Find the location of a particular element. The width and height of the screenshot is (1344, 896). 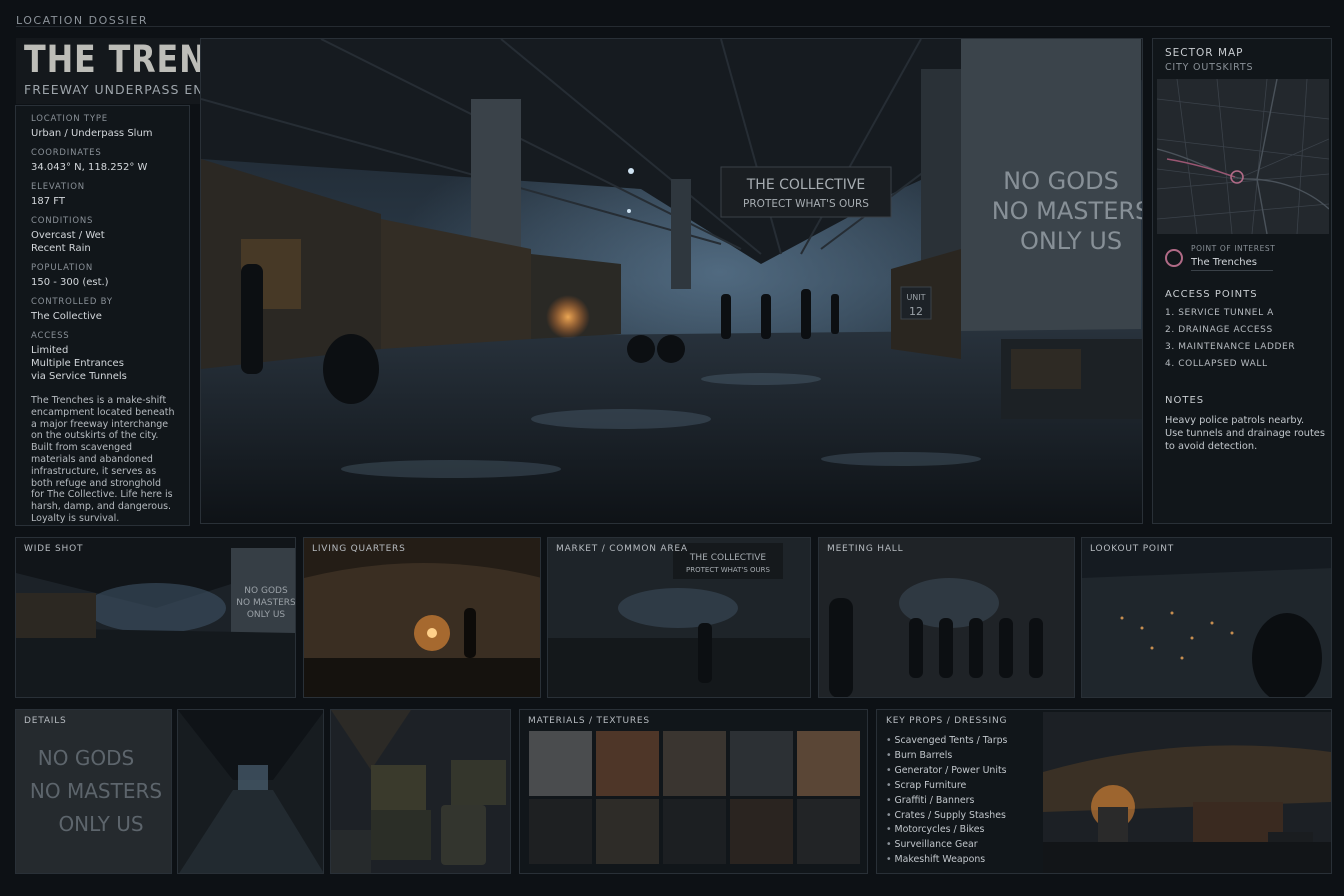

details-graffiti-image: NO GODS NO MASTERS ONLY US is located at coordinates (93, 791).